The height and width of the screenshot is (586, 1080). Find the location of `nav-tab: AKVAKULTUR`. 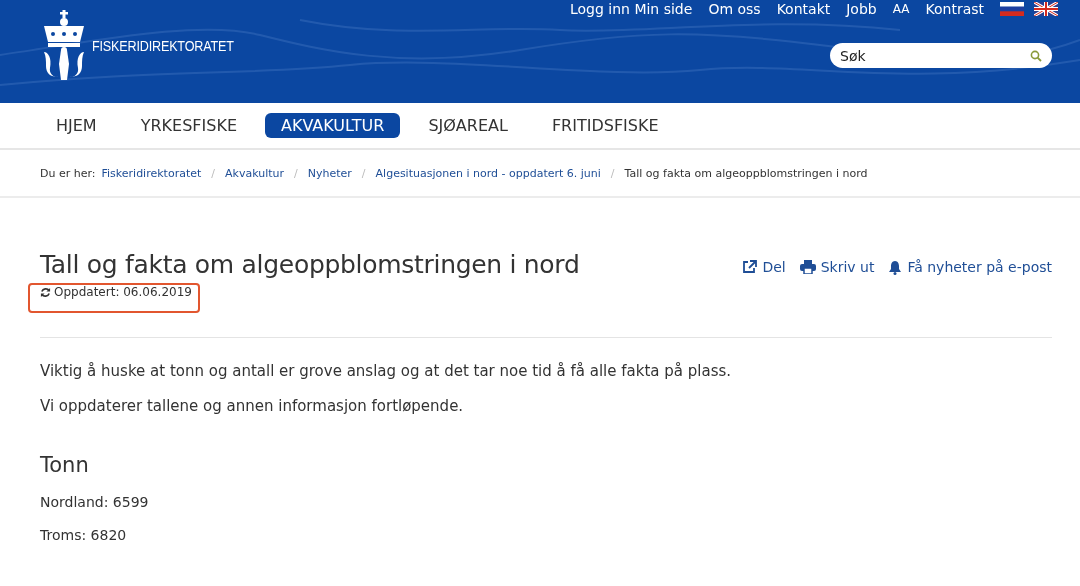

nav-tab: AKVAKULTUR is located at coordinates (333, 125).